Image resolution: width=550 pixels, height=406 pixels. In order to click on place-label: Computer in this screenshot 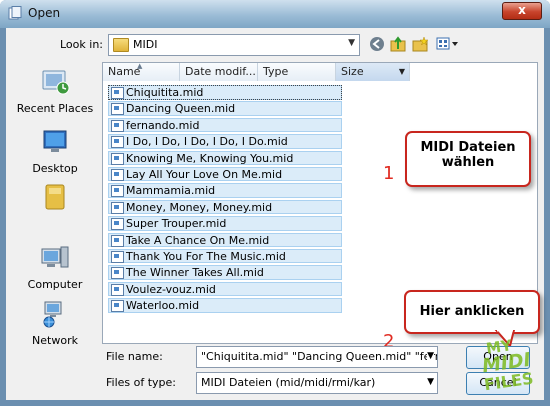, I will do `click(55, 284)`.